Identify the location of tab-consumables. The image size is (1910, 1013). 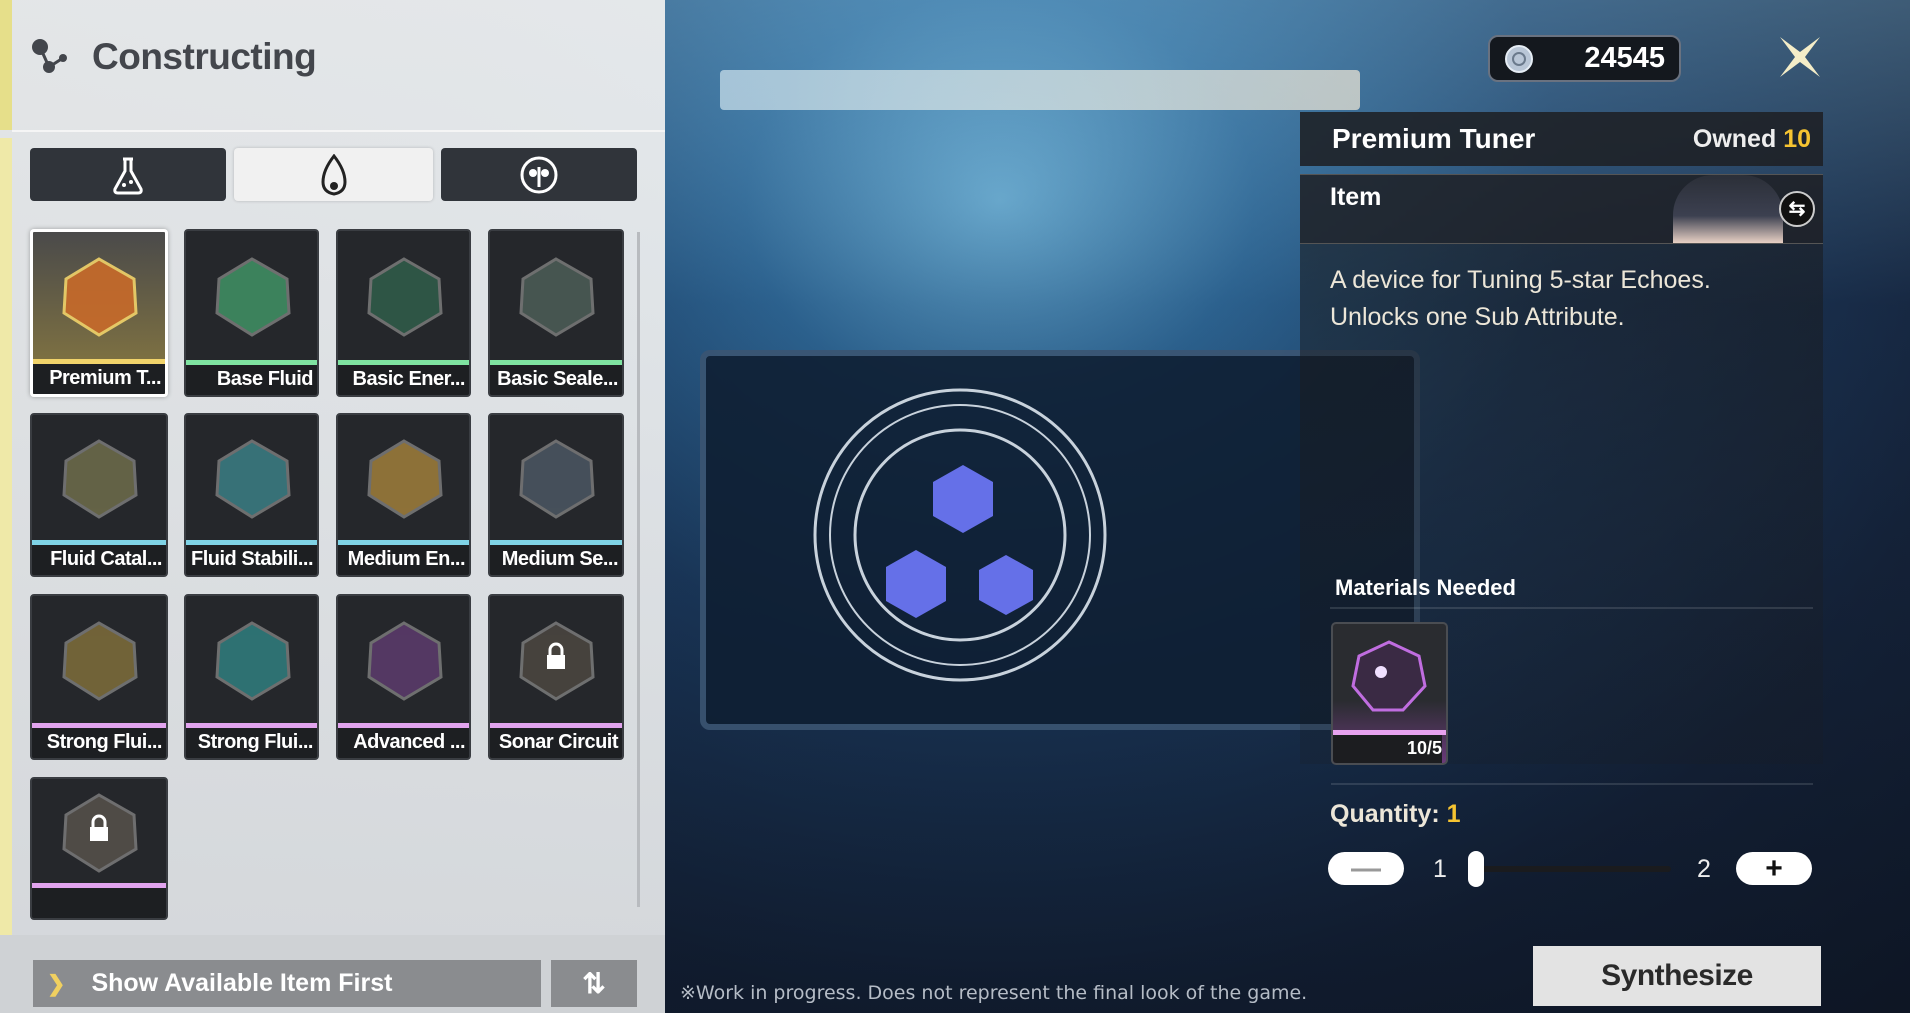
(128, 174).